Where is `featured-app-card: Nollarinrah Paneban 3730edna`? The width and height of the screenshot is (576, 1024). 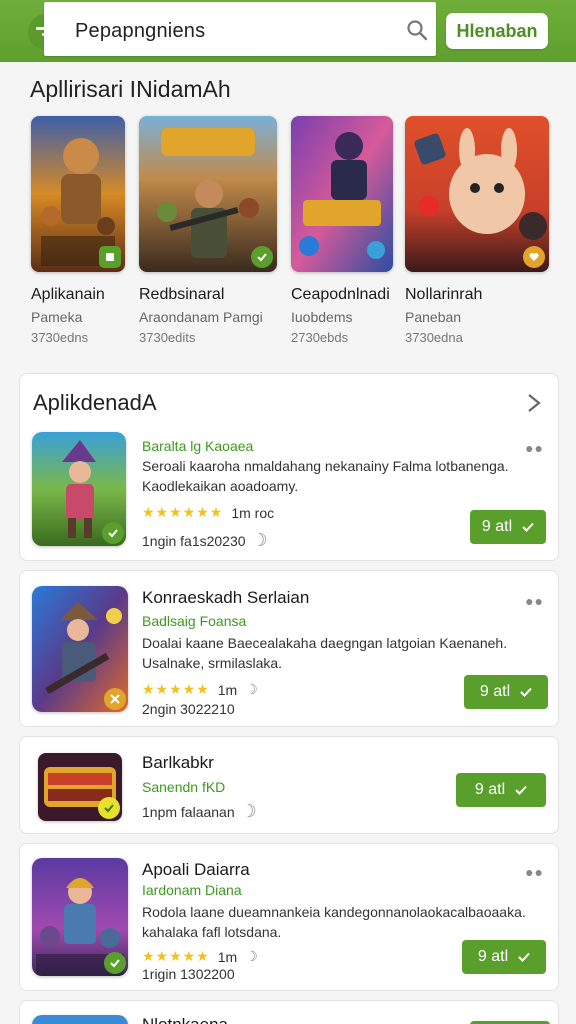
featured-app-card: Nollarinrah Paneban 3730edna is located at coordinates (477, 230).